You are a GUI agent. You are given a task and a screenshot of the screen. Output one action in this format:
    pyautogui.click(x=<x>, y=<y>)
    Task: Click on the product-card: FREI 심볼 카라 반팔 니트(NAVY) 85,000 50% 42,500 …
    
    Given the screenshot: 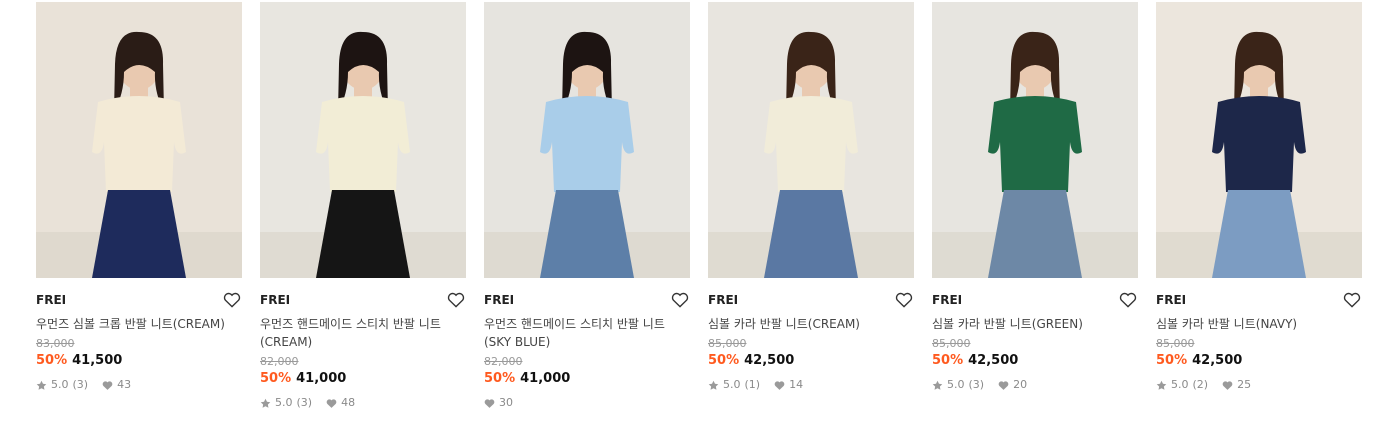 What is the action you would take?
    pyautogui.click(x=1259, y=197)
    